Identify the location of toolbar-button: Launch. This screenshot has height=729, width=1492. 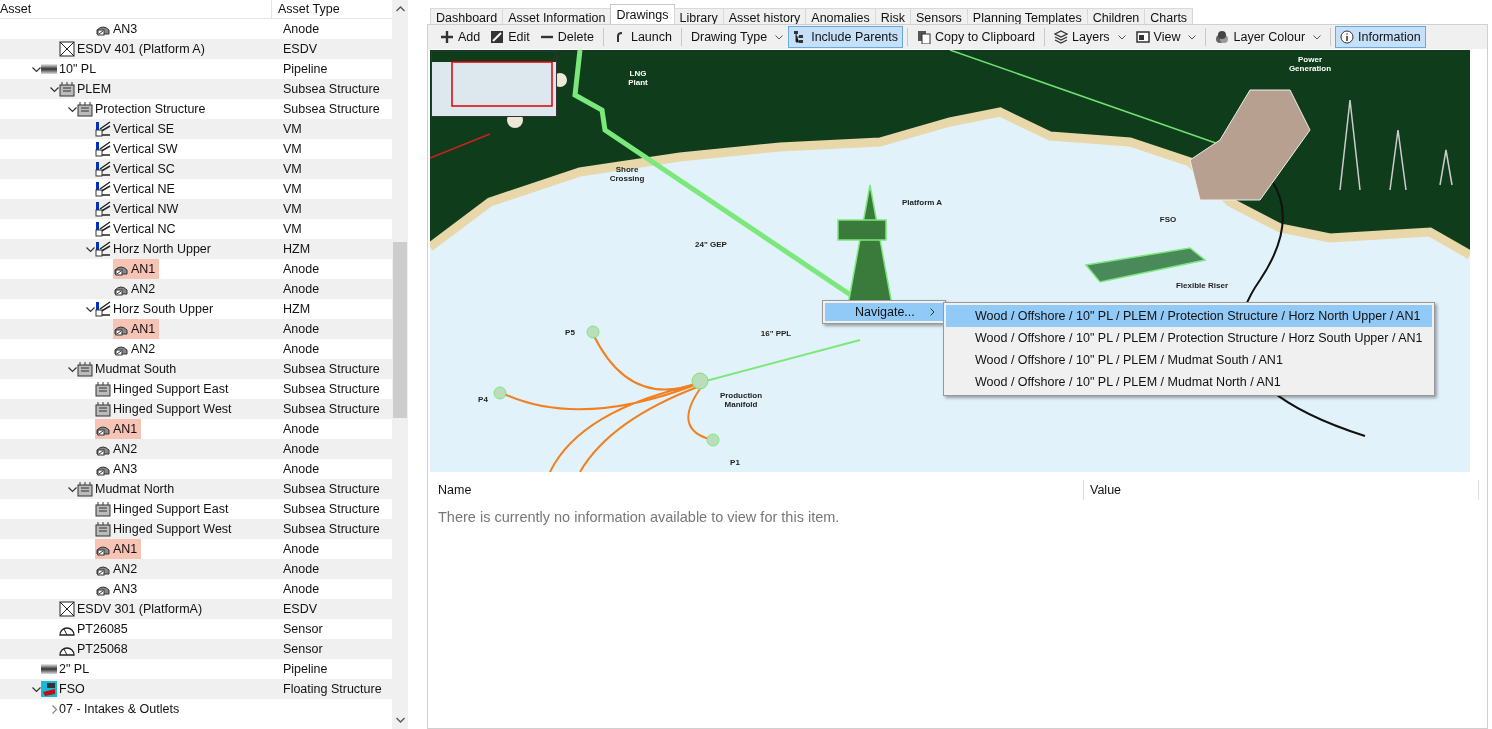
(642, 37).